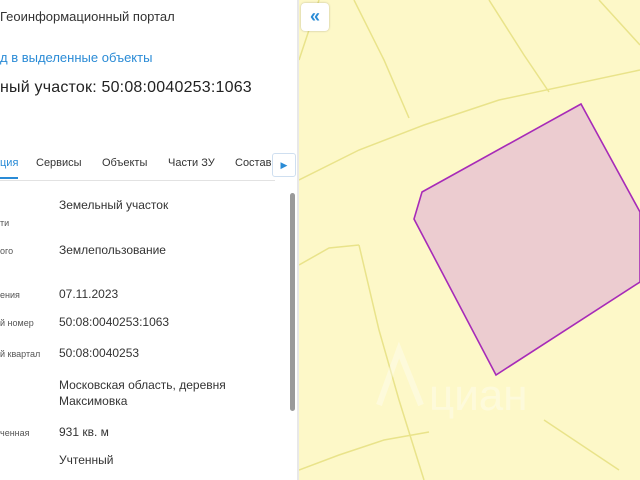 The image size is (640, 480). Describe the element at coordinates (126, 87) in the screenshot. I see `parcel-title: ный участок: 50:08:0040253:1063` at that location.